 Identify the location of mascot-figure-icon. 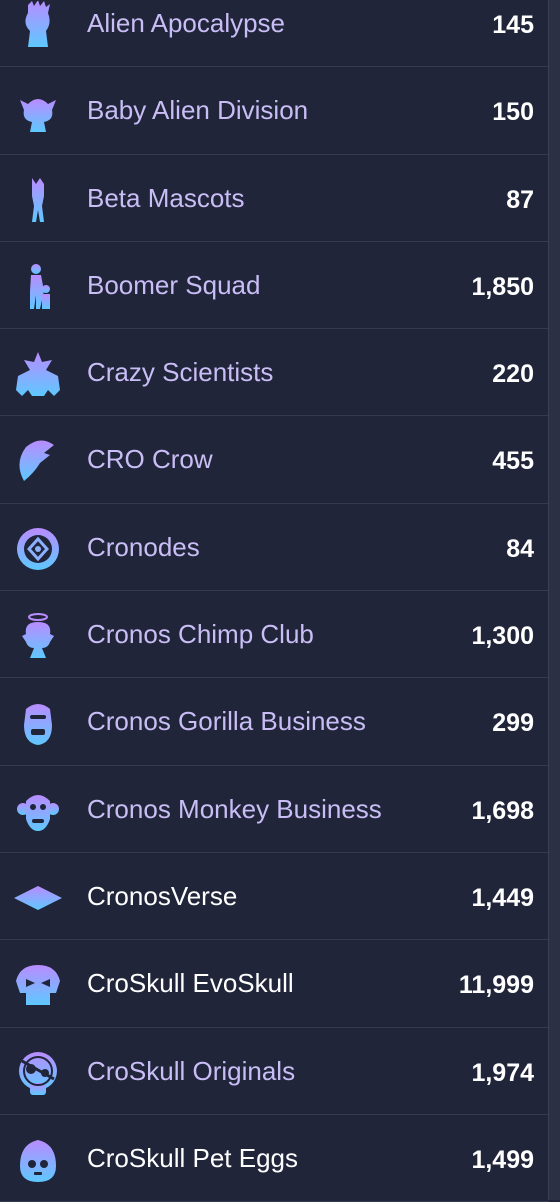
(38, 200).